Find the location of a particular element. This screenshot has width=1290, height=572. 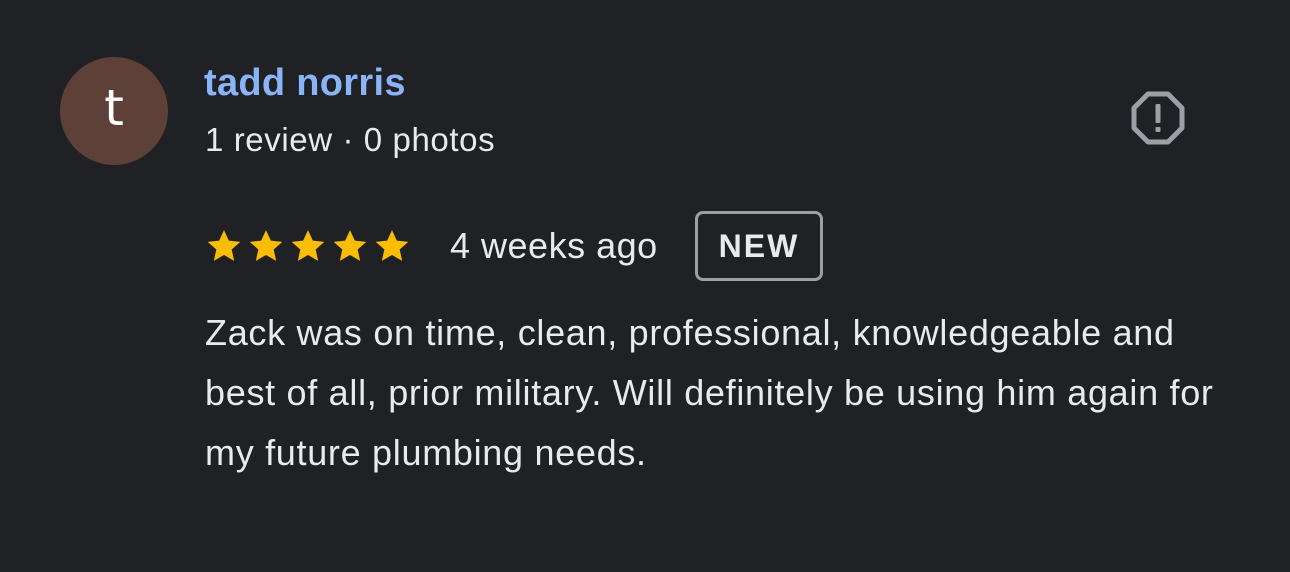

new-badge: NEW is located at coordinates (759, 246).